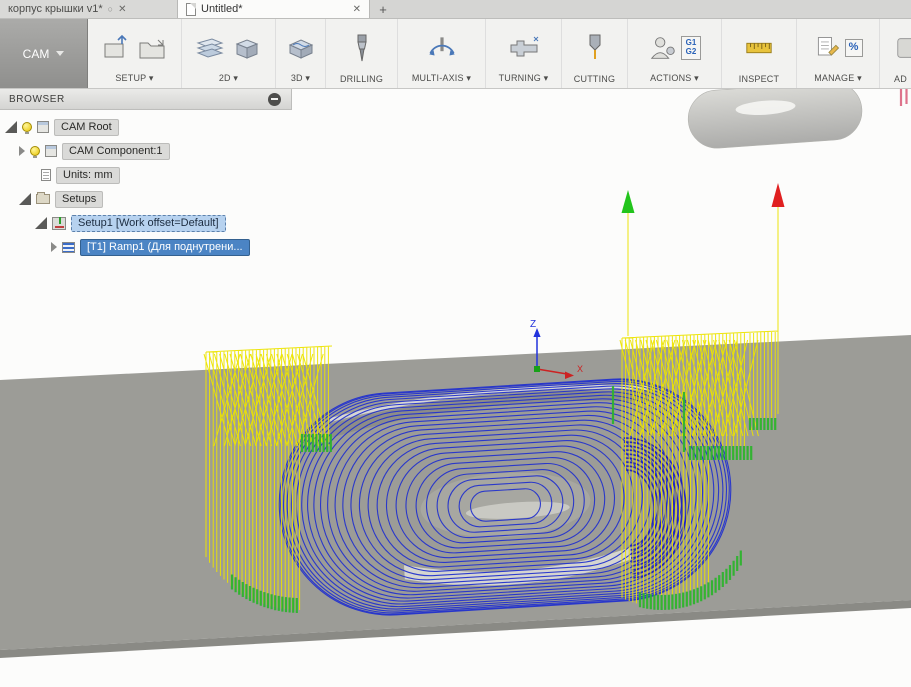 The image size is (911, 687). I want to click on tree-item-setup1: Setup1 [Work offset=Default], so click(146, 223).